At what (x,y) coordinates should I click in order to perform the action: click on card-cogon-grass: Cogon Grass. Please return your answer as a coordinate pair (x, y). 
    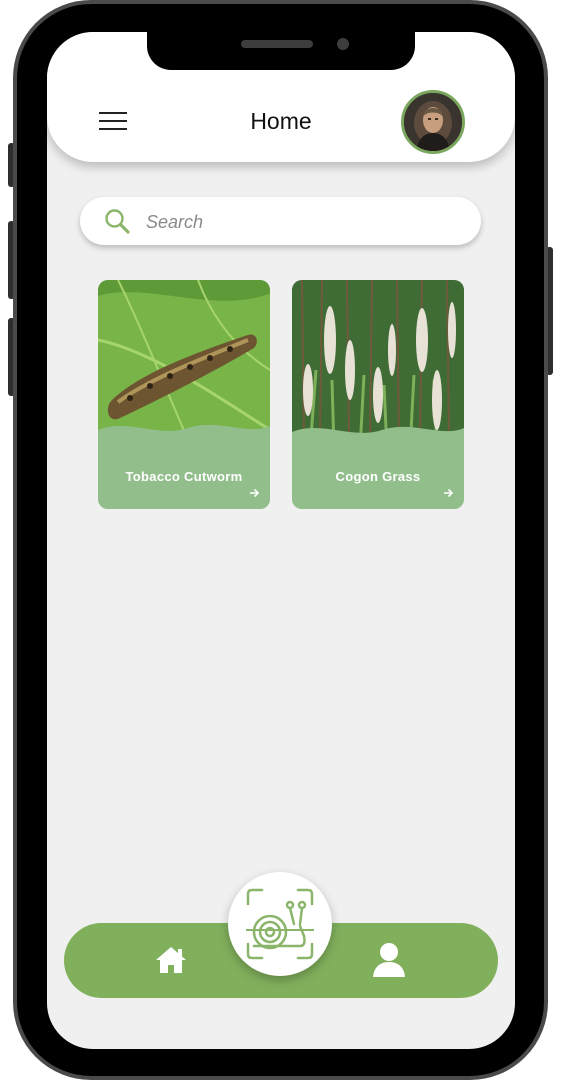
    Looking at the image, I should click on (378, 394).